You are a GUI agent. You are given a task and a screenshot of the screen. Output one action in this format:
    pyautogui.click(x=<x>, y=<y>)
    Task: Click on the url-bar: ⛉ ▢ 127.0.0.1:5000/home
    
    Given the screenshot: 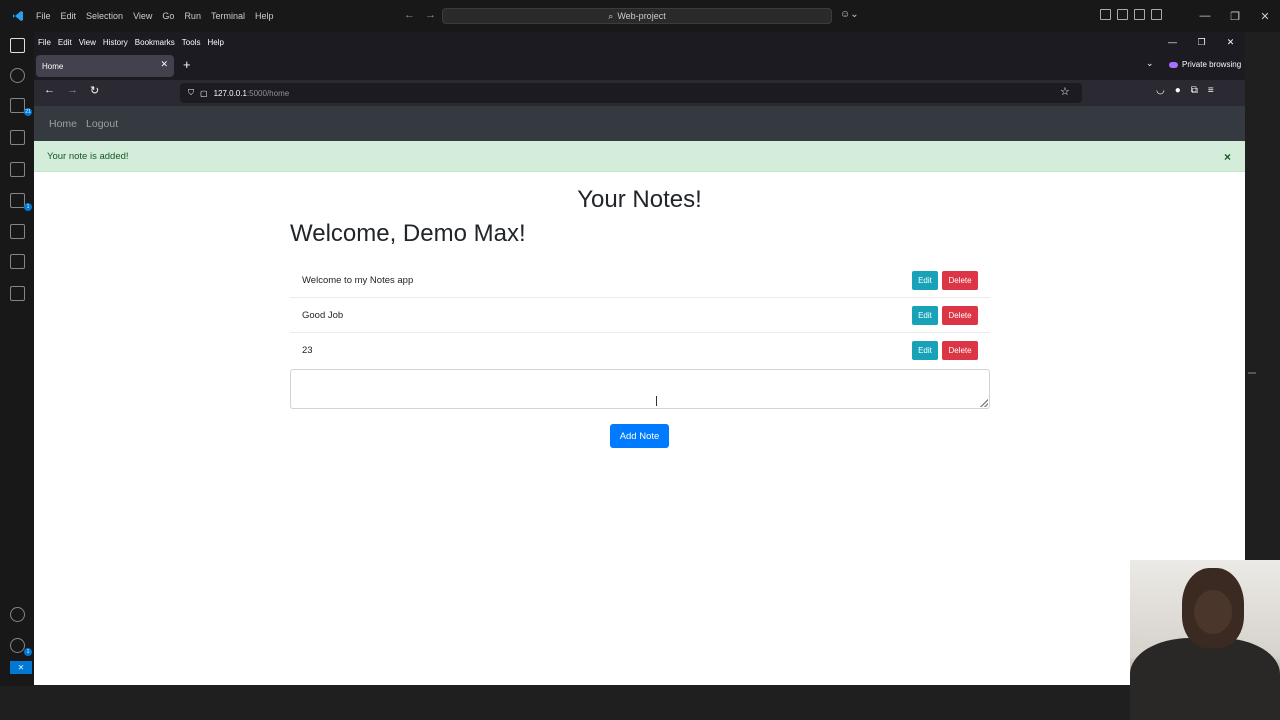 What is the action you would take?
    pyautogui.click(x=631, y=93)
    